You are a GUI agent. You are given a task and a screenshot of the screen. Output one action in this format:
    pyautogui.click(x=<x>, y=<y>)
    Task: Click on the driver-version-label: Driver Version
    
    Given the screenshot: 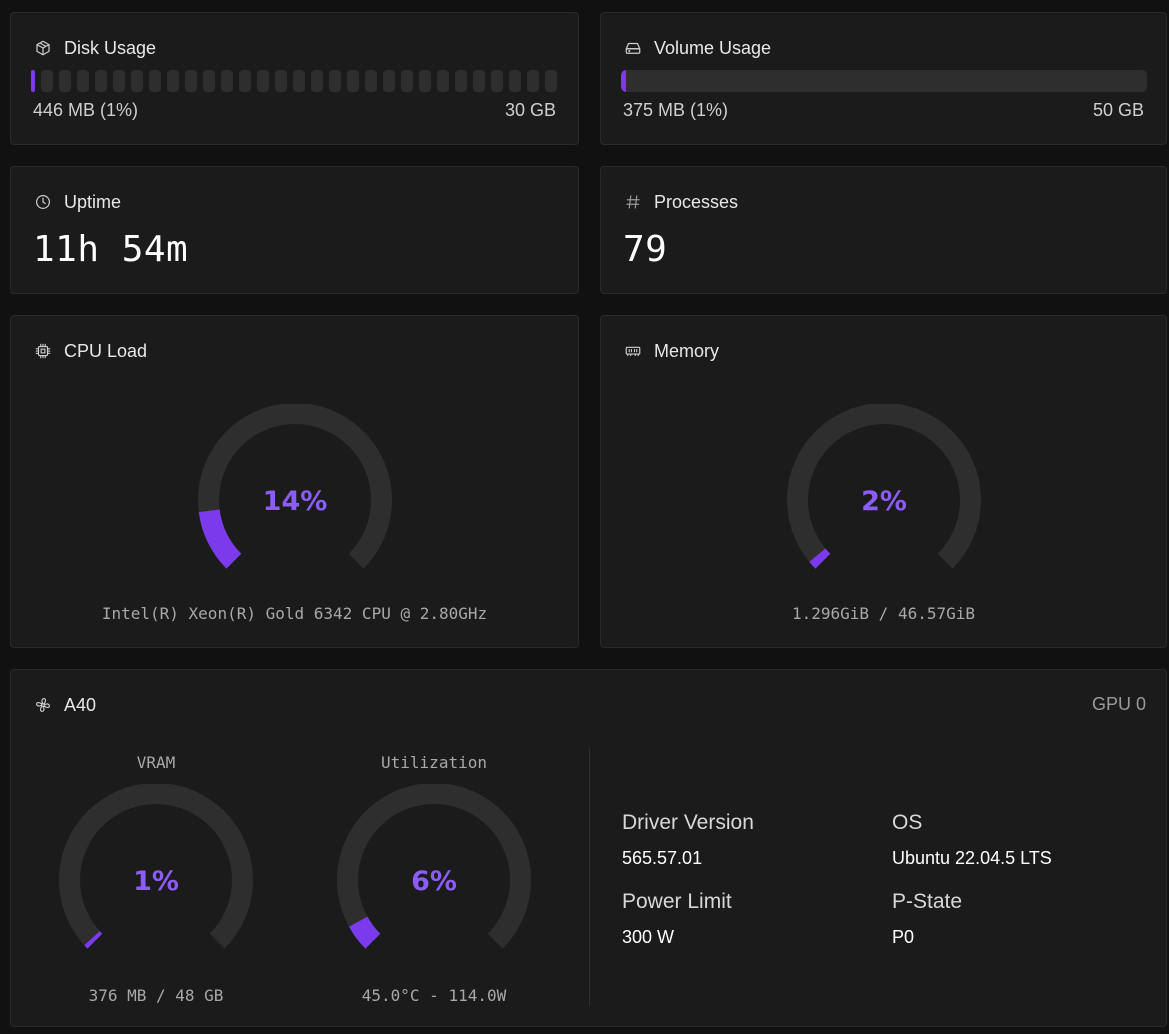 What is the action you would take?
    pyautogui.click(x=688, y=822)
    